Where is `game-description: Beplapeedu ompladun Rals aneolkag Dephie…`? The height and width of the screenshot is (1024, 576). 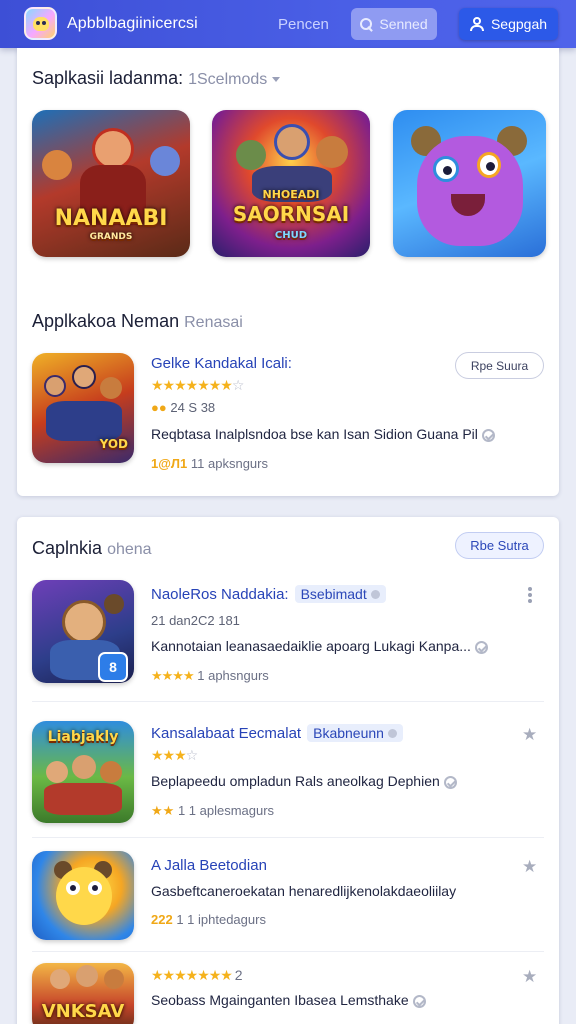
game-description: Beplapeedu ompladun Rals aneolkag Dephie… is located at coordinates (304, 781).